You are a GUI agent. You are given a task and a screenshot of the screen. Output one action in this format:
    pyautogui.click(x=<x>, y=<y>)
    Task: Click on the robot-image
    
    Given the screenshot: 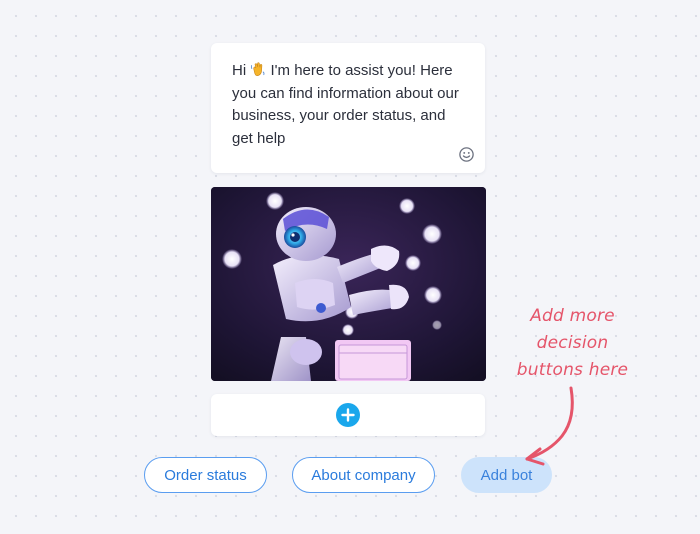 What is the action you would take?
    pyautogui.click(x=348, y=284)
    